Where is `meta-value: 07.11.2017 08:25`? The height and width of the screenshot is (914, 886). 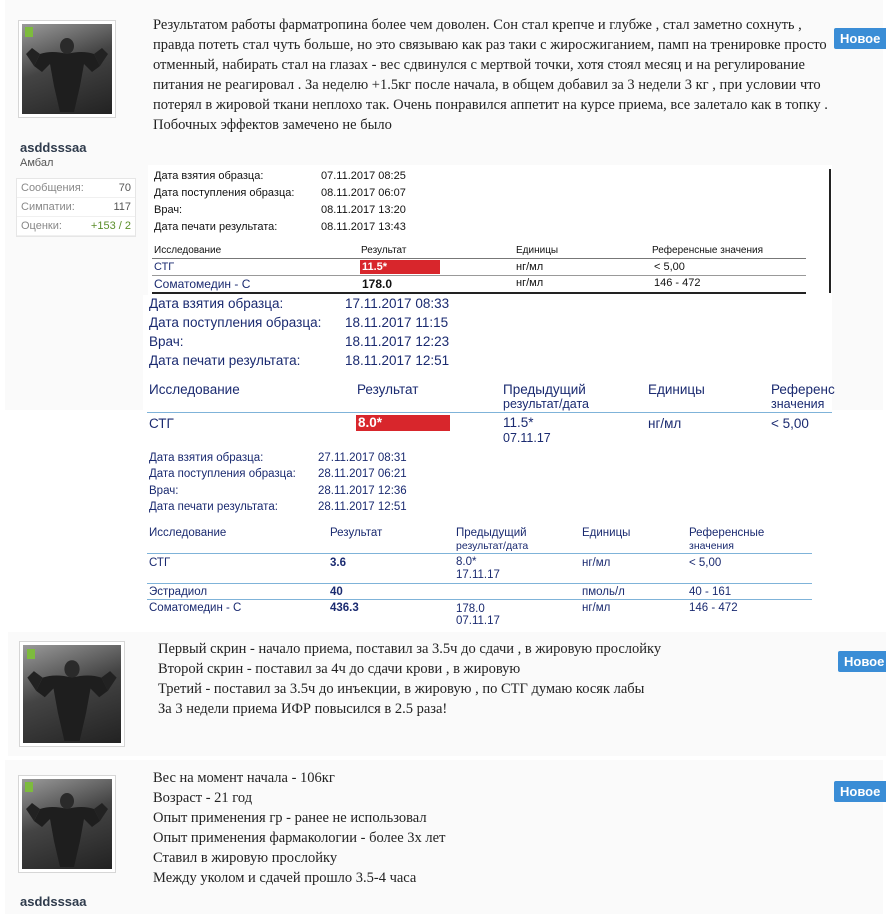
meta-value: 07.11.2017 08:25 is located at coordinates (363, 176).